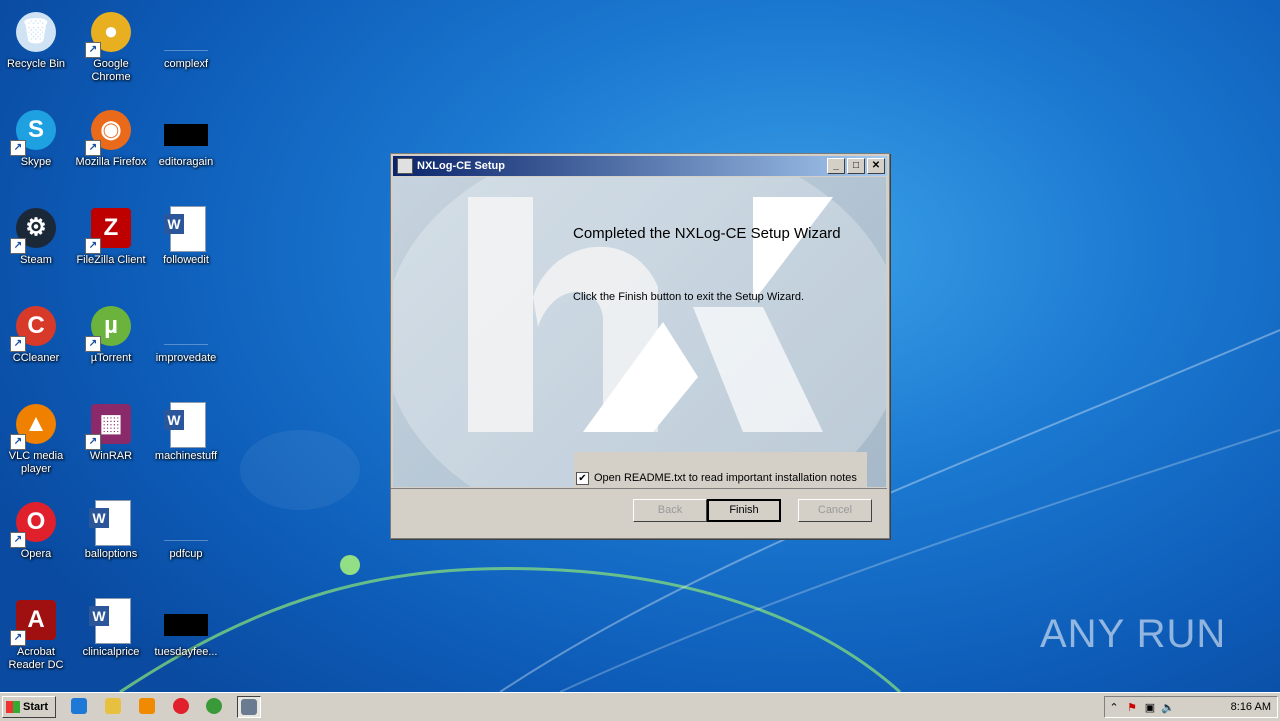 This screenshot has width=1280, height=721. I want to click on winrar-icon: ▦ ↗, so click(110, 425).